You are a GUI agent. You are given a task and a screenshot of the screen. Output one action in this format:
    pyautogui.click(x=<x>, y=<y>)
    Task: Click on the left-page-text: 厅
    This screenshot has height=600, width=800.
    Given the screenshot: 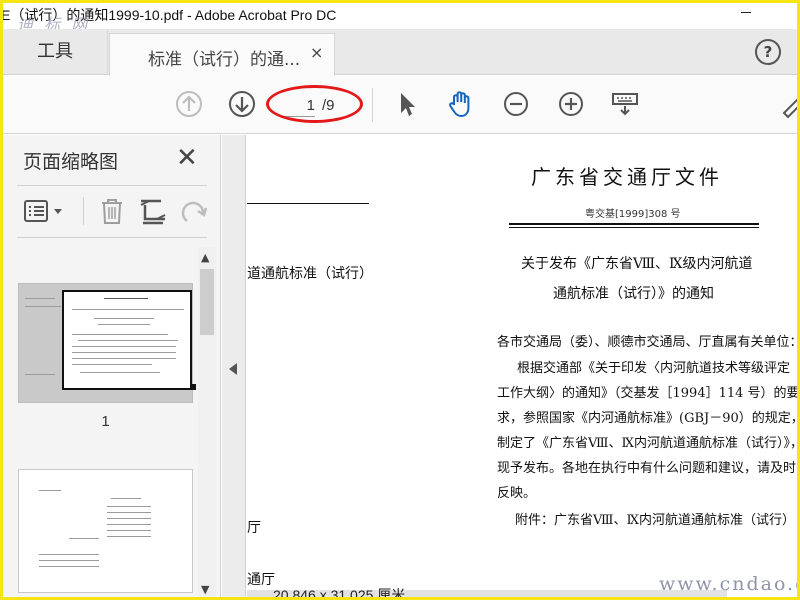 What is the action you would take?
    pyautogui.click(x=254, y=528)
    